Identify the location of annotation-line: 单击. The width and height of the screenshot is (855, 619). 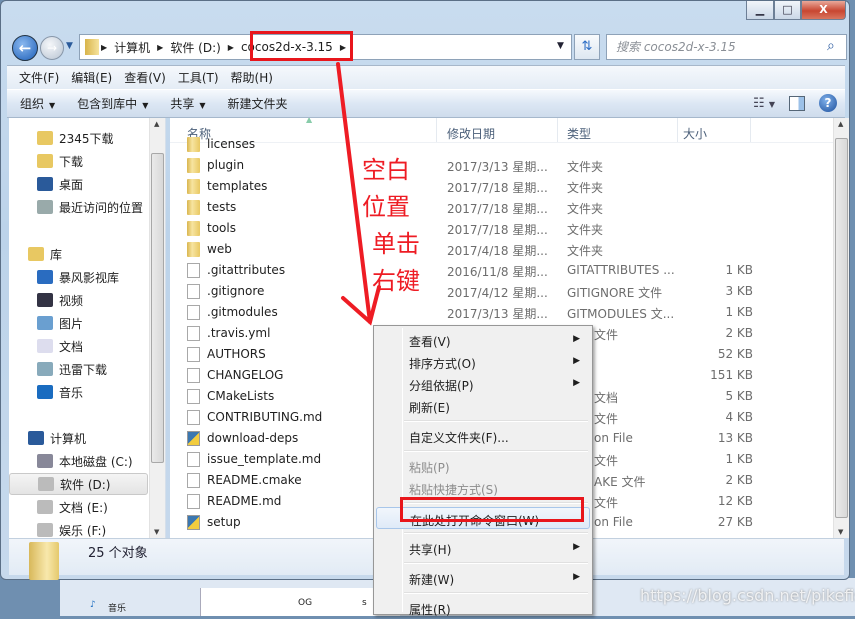
(396, 244).